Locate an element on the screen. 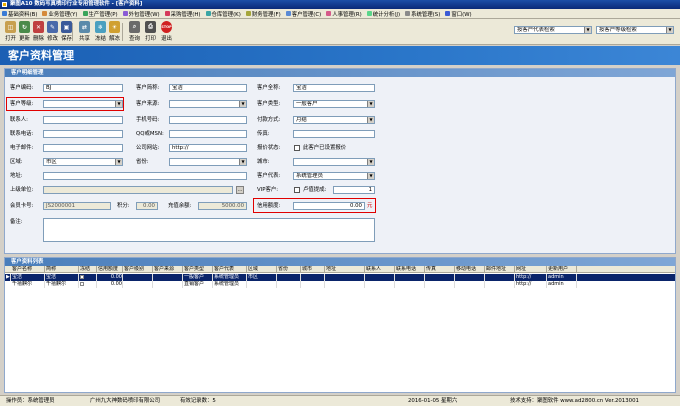  toolbar-button-label: 修改 is located at coordinates (52, 39).